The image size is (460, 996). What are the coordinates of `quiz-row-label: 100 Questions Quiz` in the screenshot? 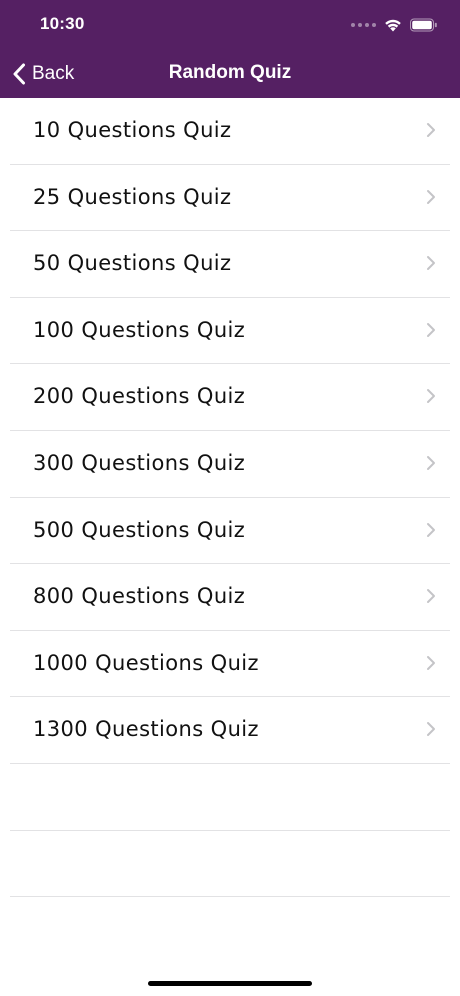 It's located at (139, 329).